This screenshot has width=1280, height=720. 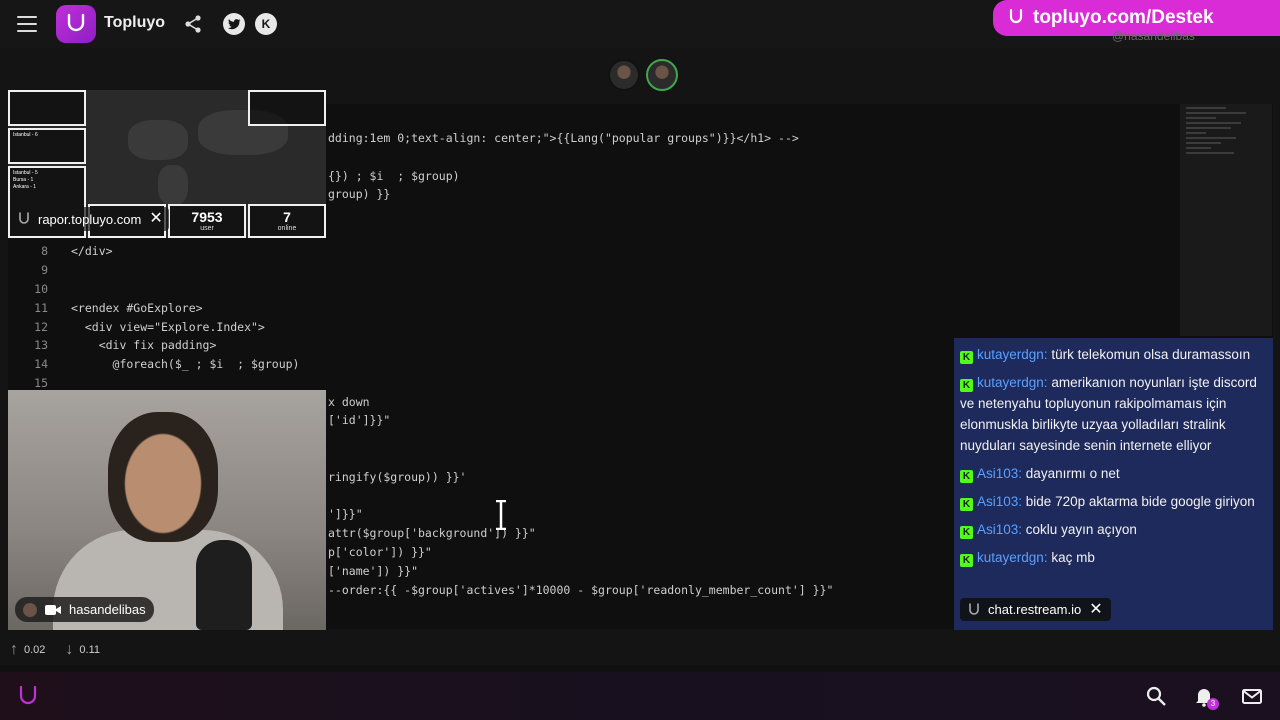 What do you see at coordinates (397, 477) in the screenshot?
I see `code-line: ringify($group)) }}'` at bounding box center [397, 477].